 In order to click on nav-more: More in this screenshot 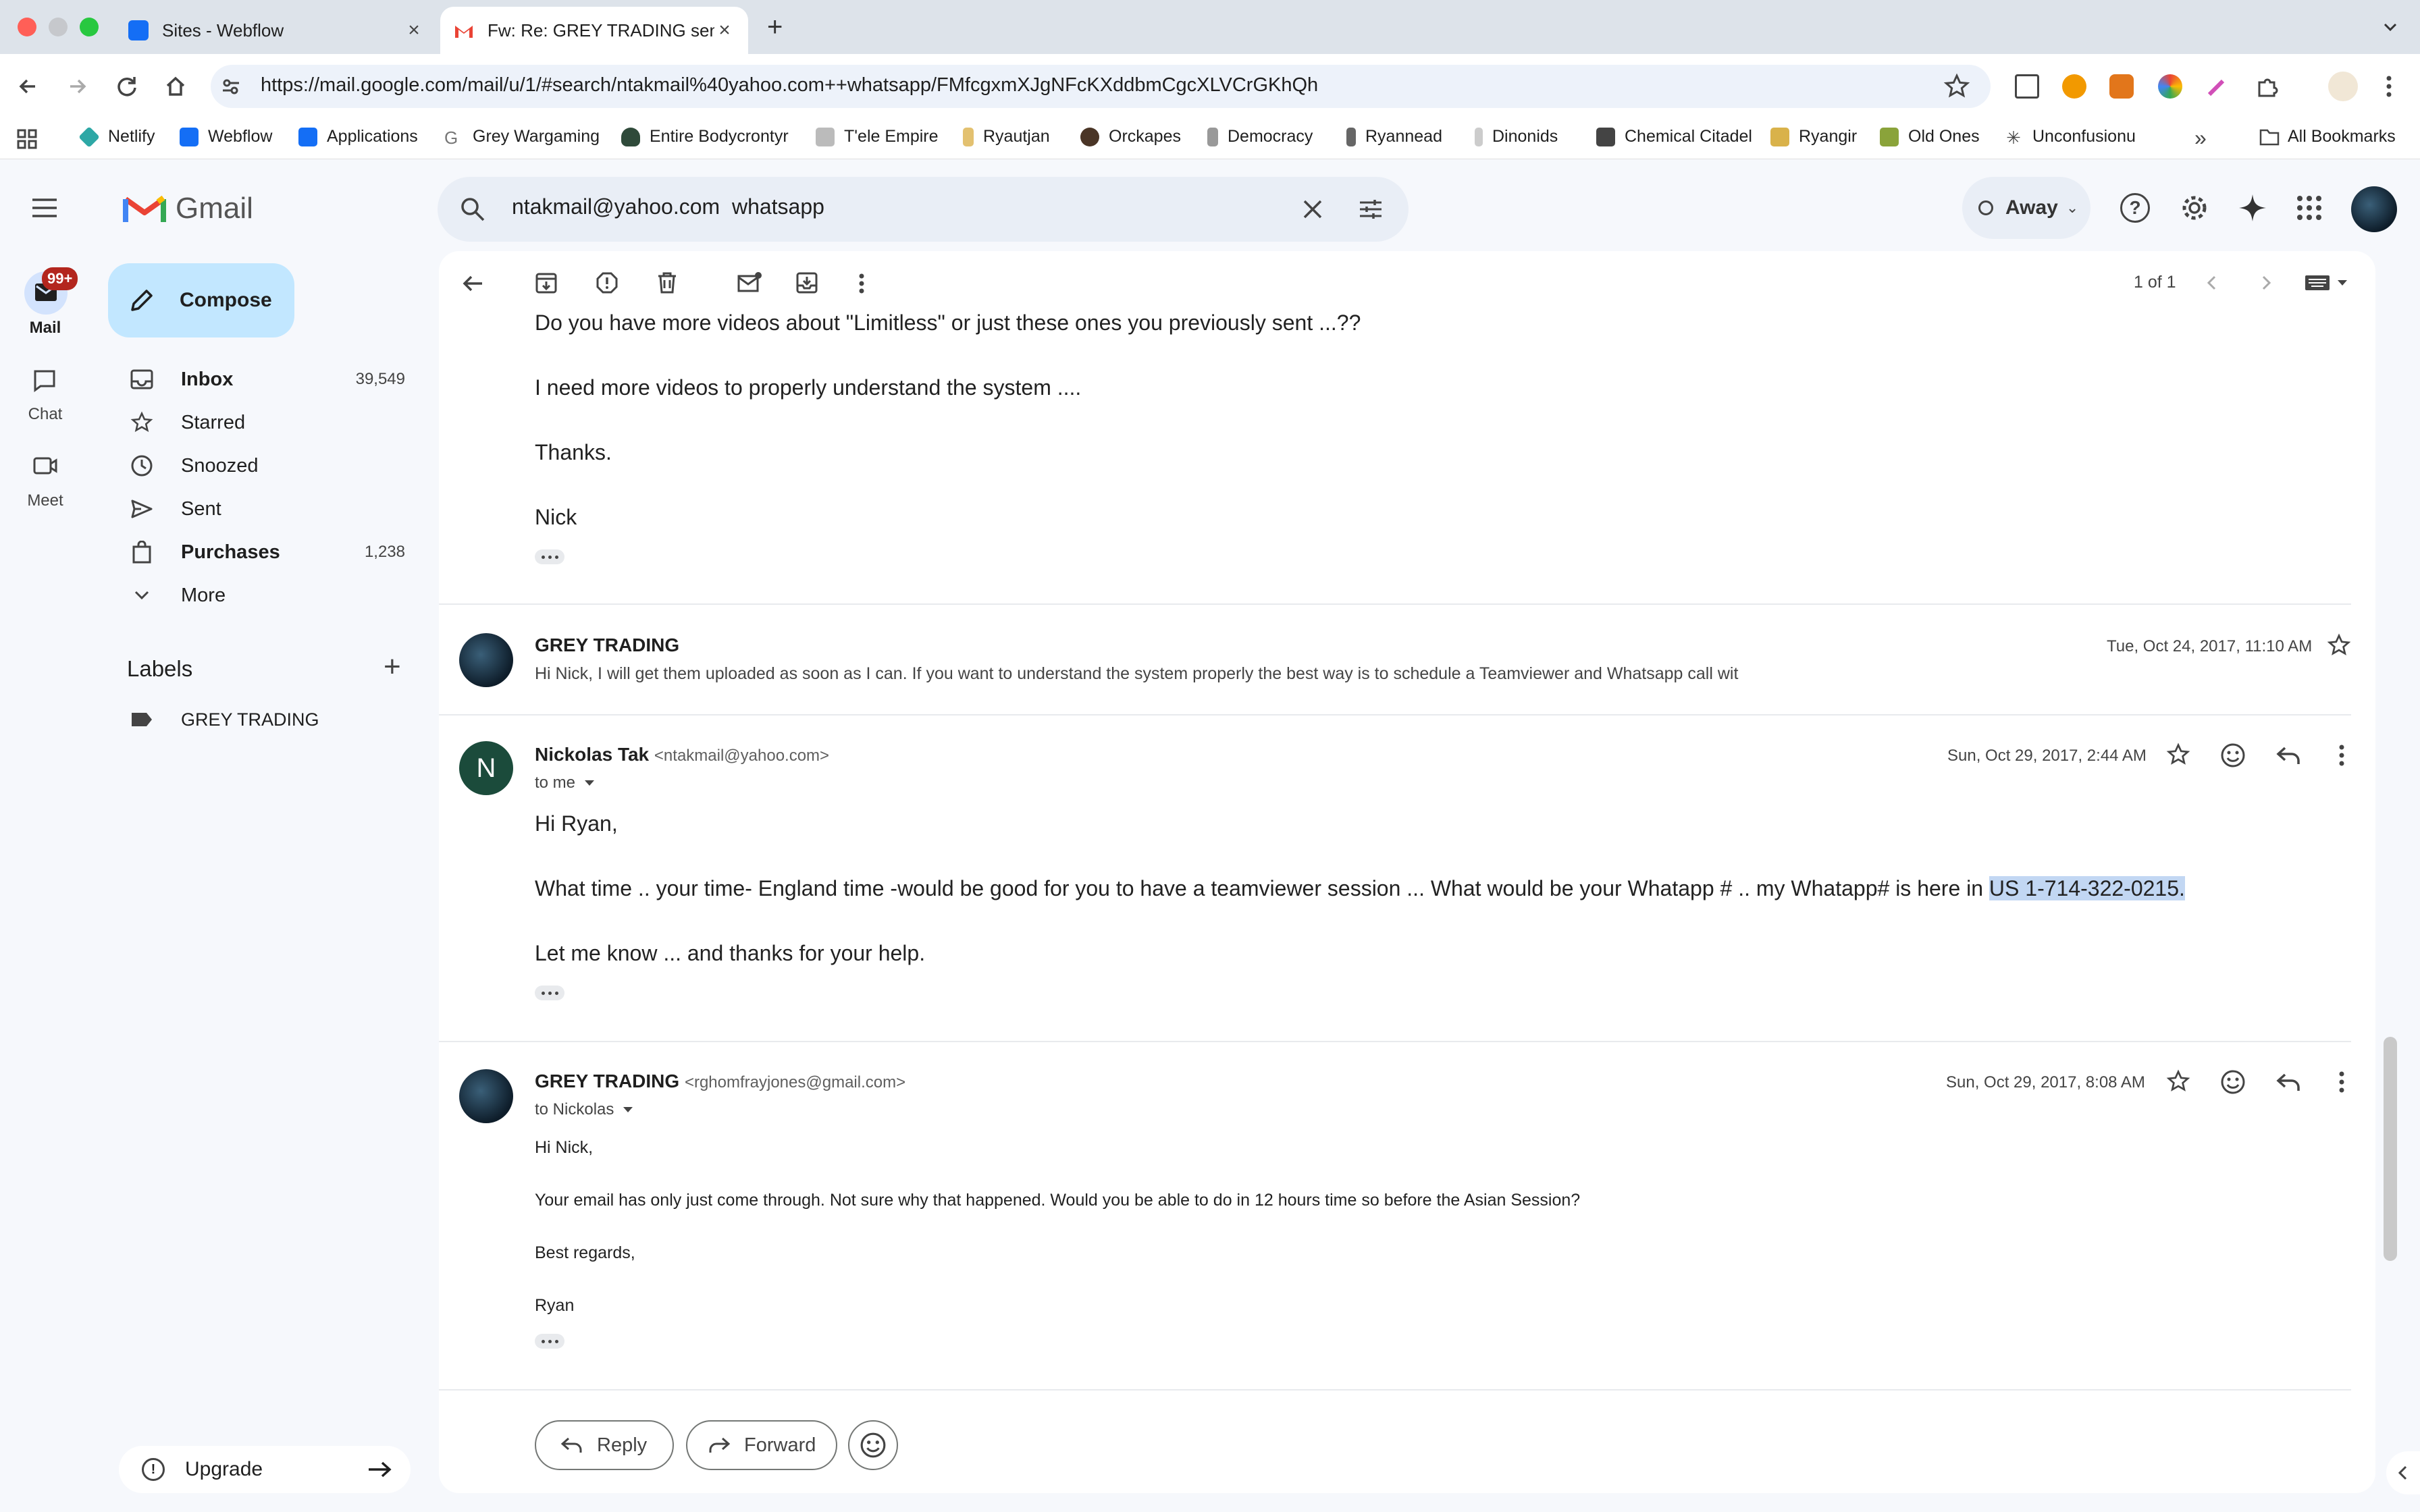, I will do `click(260, 595)`.